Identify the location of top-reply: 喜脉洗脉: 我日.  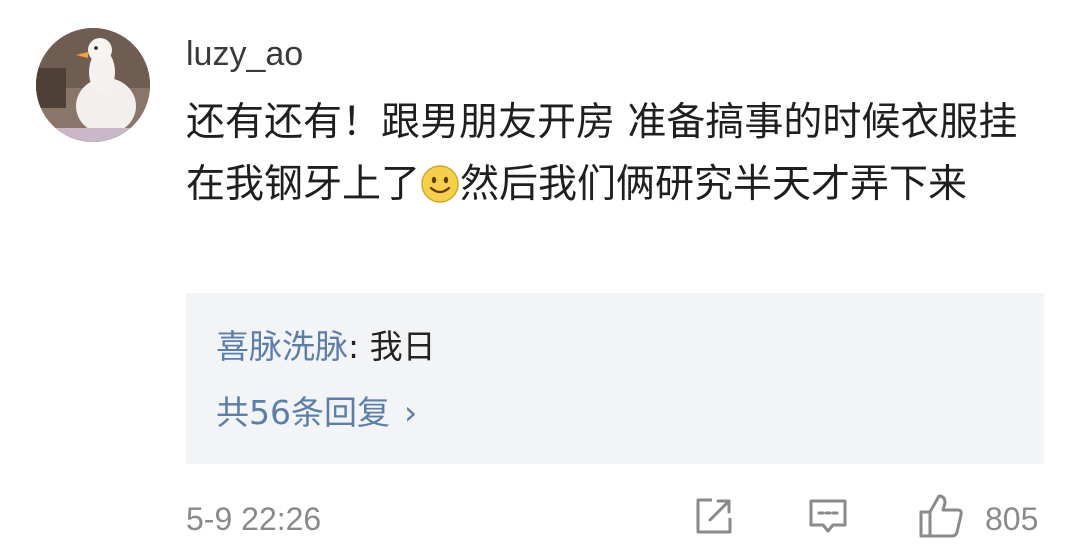
(326, 347).